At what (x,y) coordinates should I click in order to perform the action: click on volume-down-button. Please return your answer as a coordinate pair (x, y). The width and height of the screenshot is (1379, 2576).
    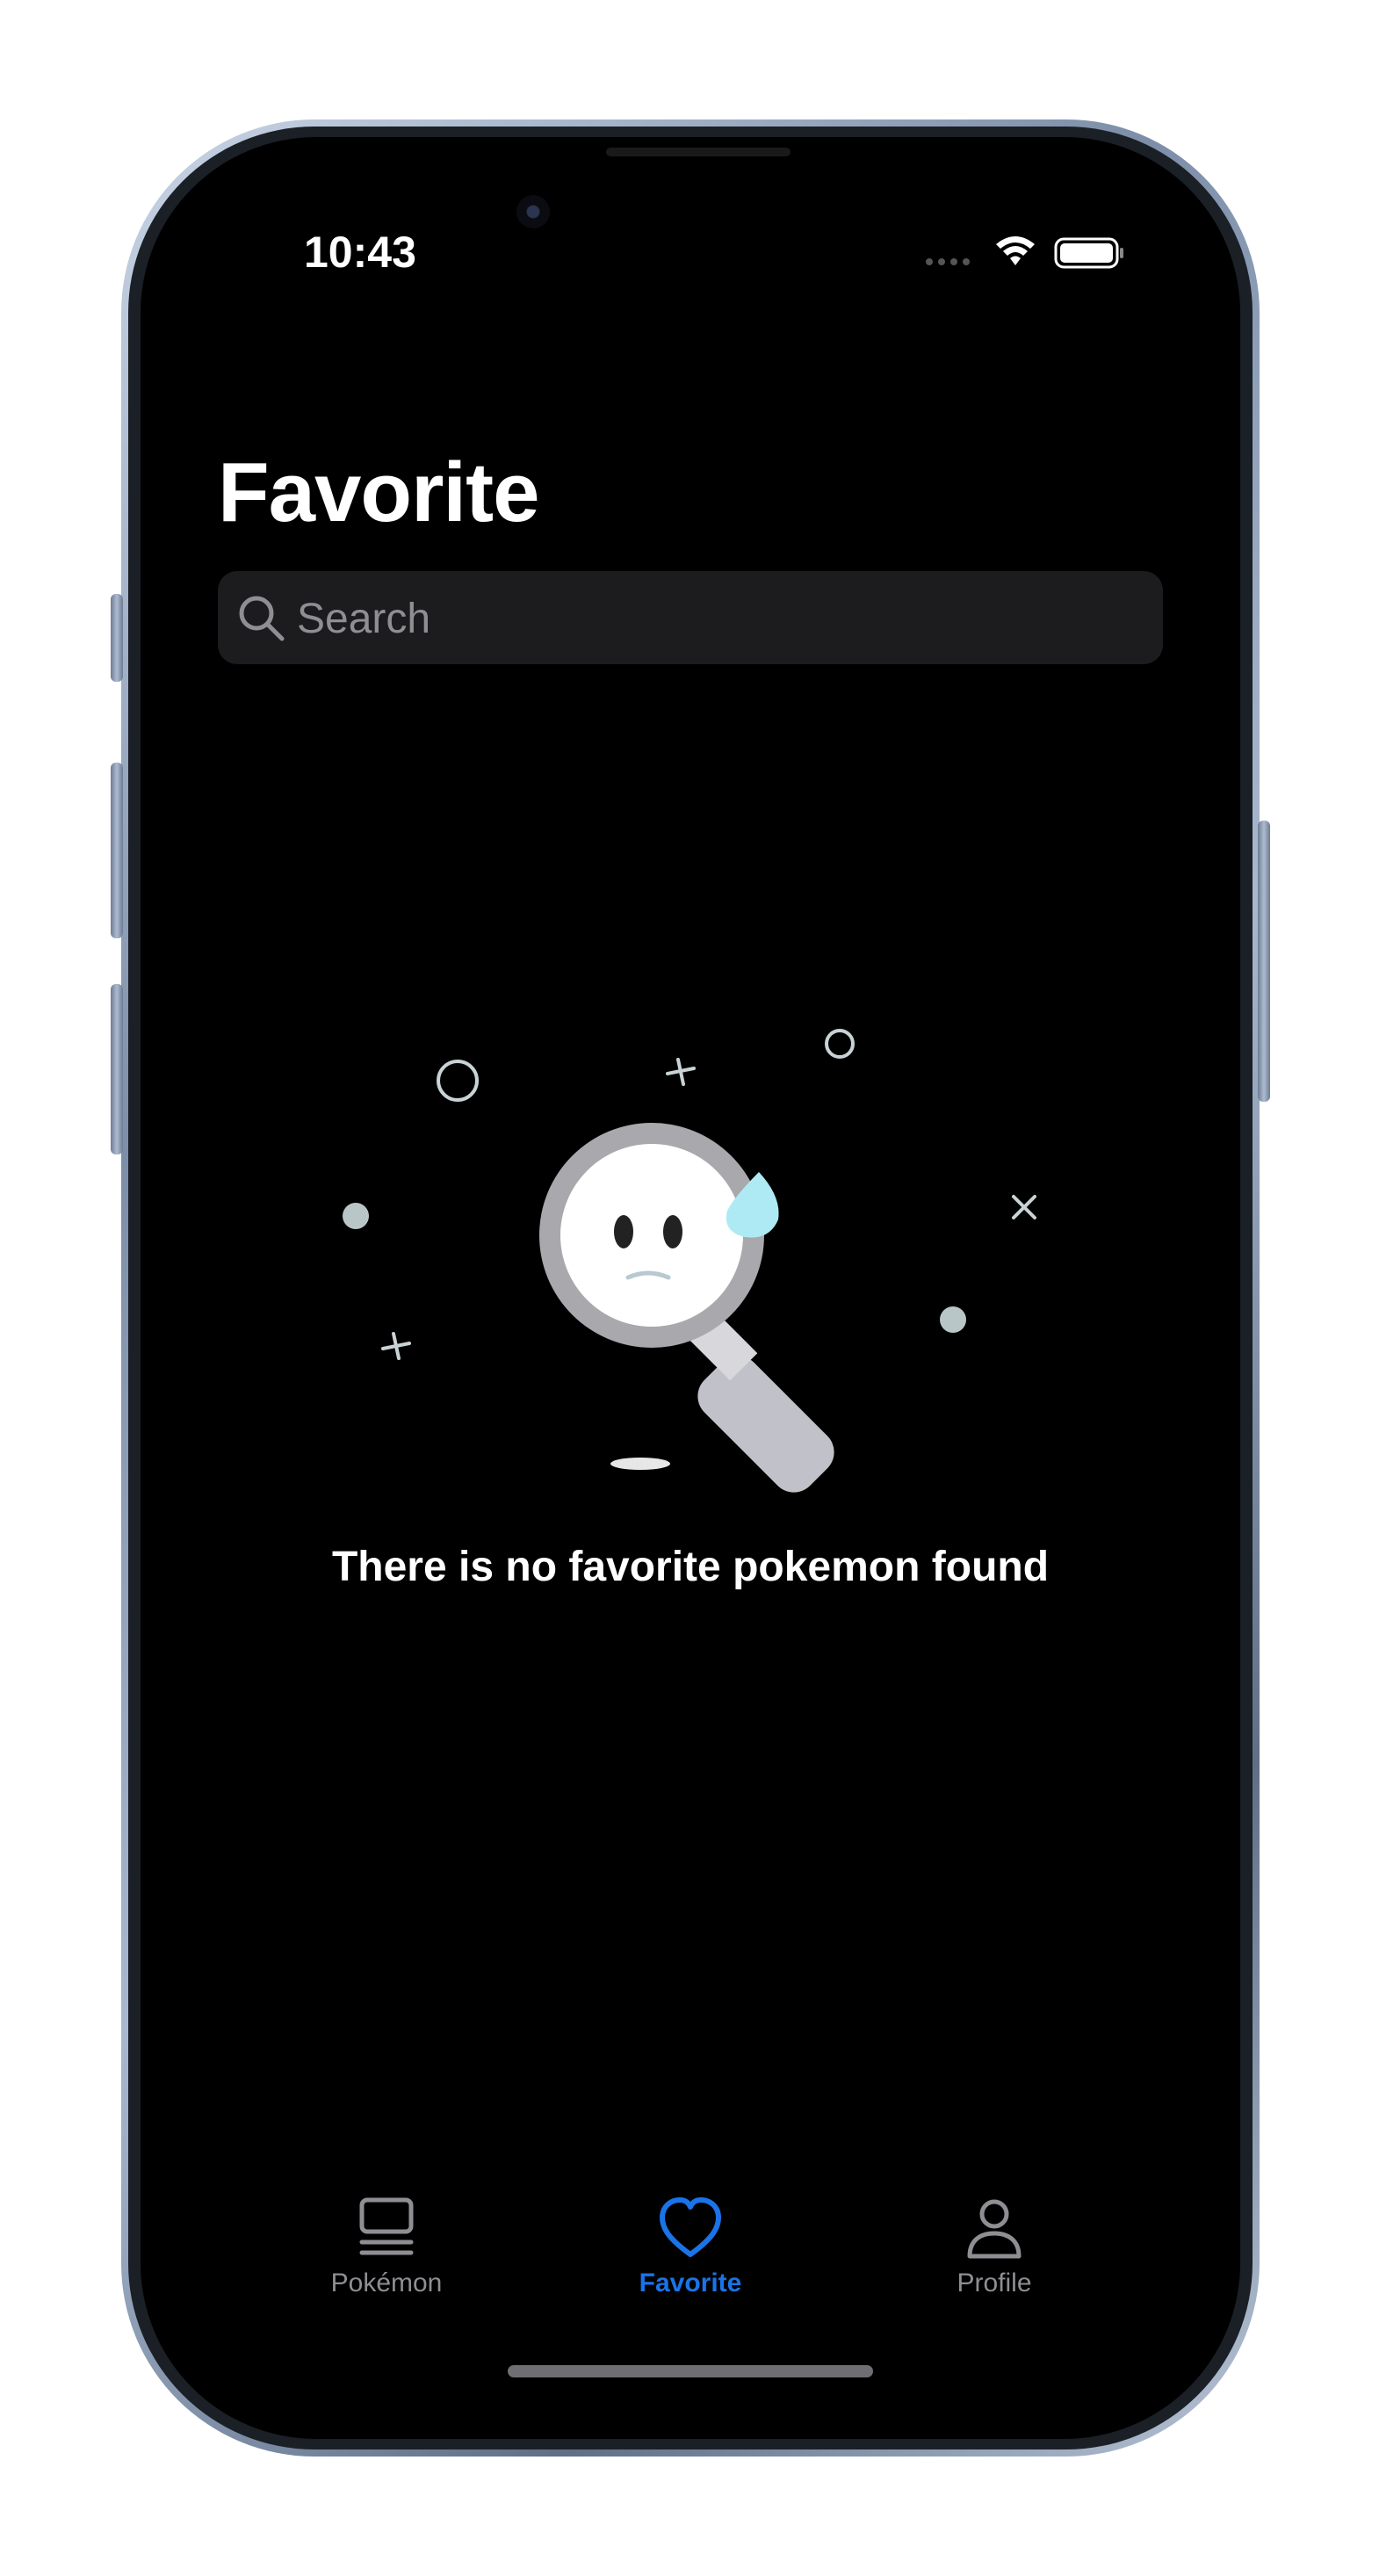
    Looking at the image, I should click on (117, 1069).